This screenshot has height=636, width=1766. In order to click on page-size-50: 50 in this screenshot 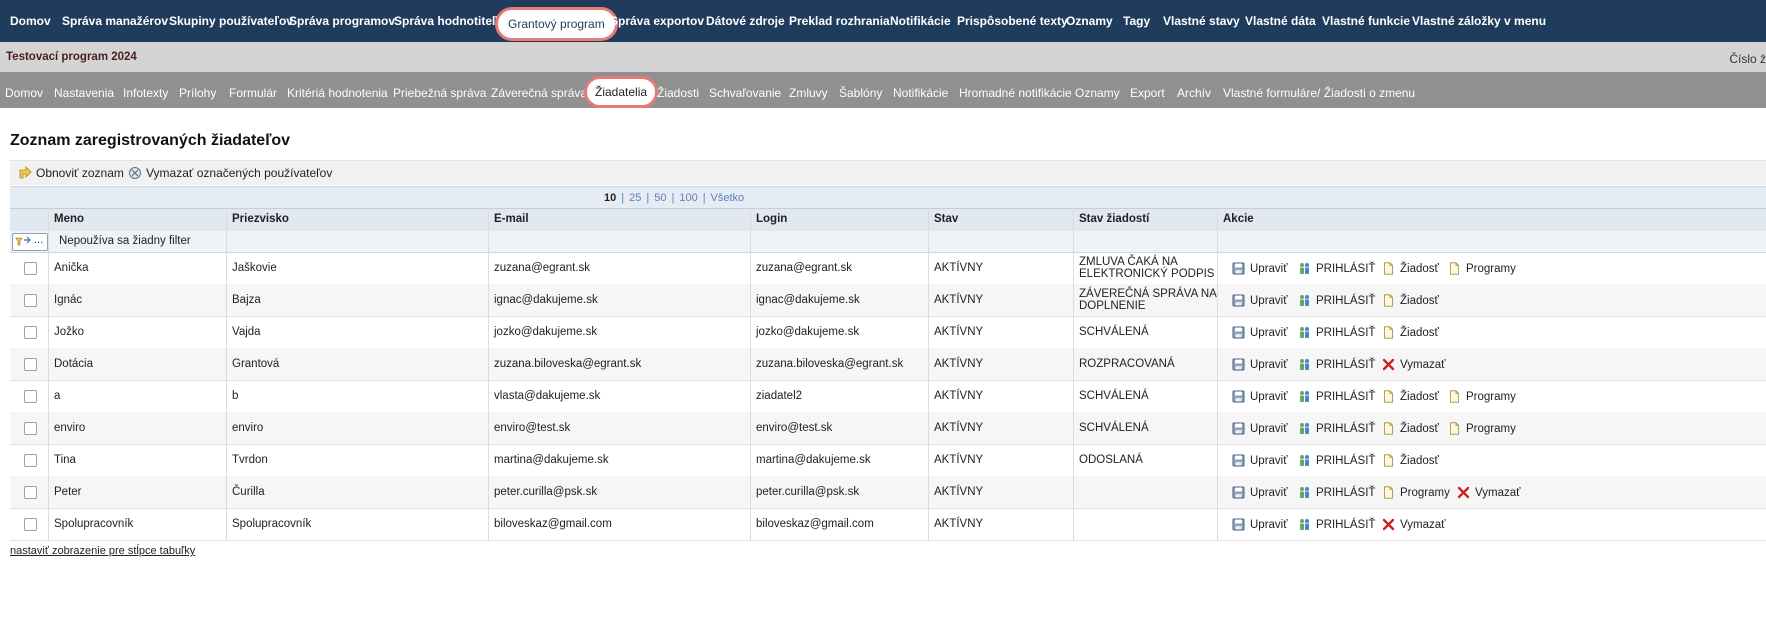, I will do `click(660, 198)`.